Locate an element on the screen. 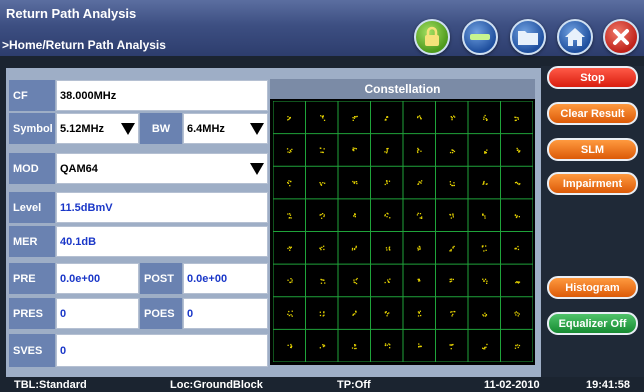  symbol-select: 5.12MHz is located at coordinates (97, 128).